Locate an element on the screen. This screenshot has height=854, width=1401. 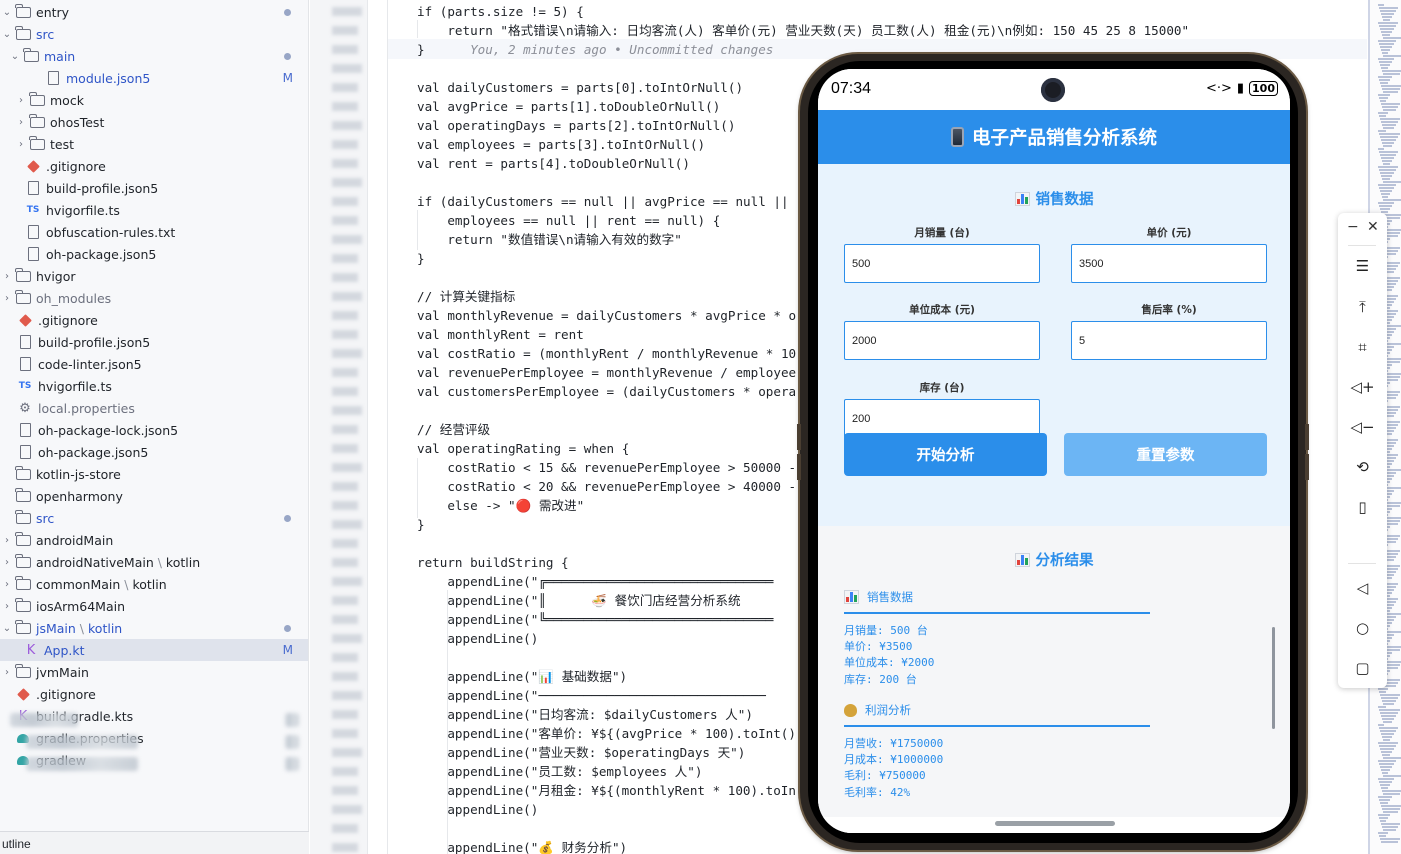
pin-to-top-icon: ⤒ is located at coordinates (1362, 307).